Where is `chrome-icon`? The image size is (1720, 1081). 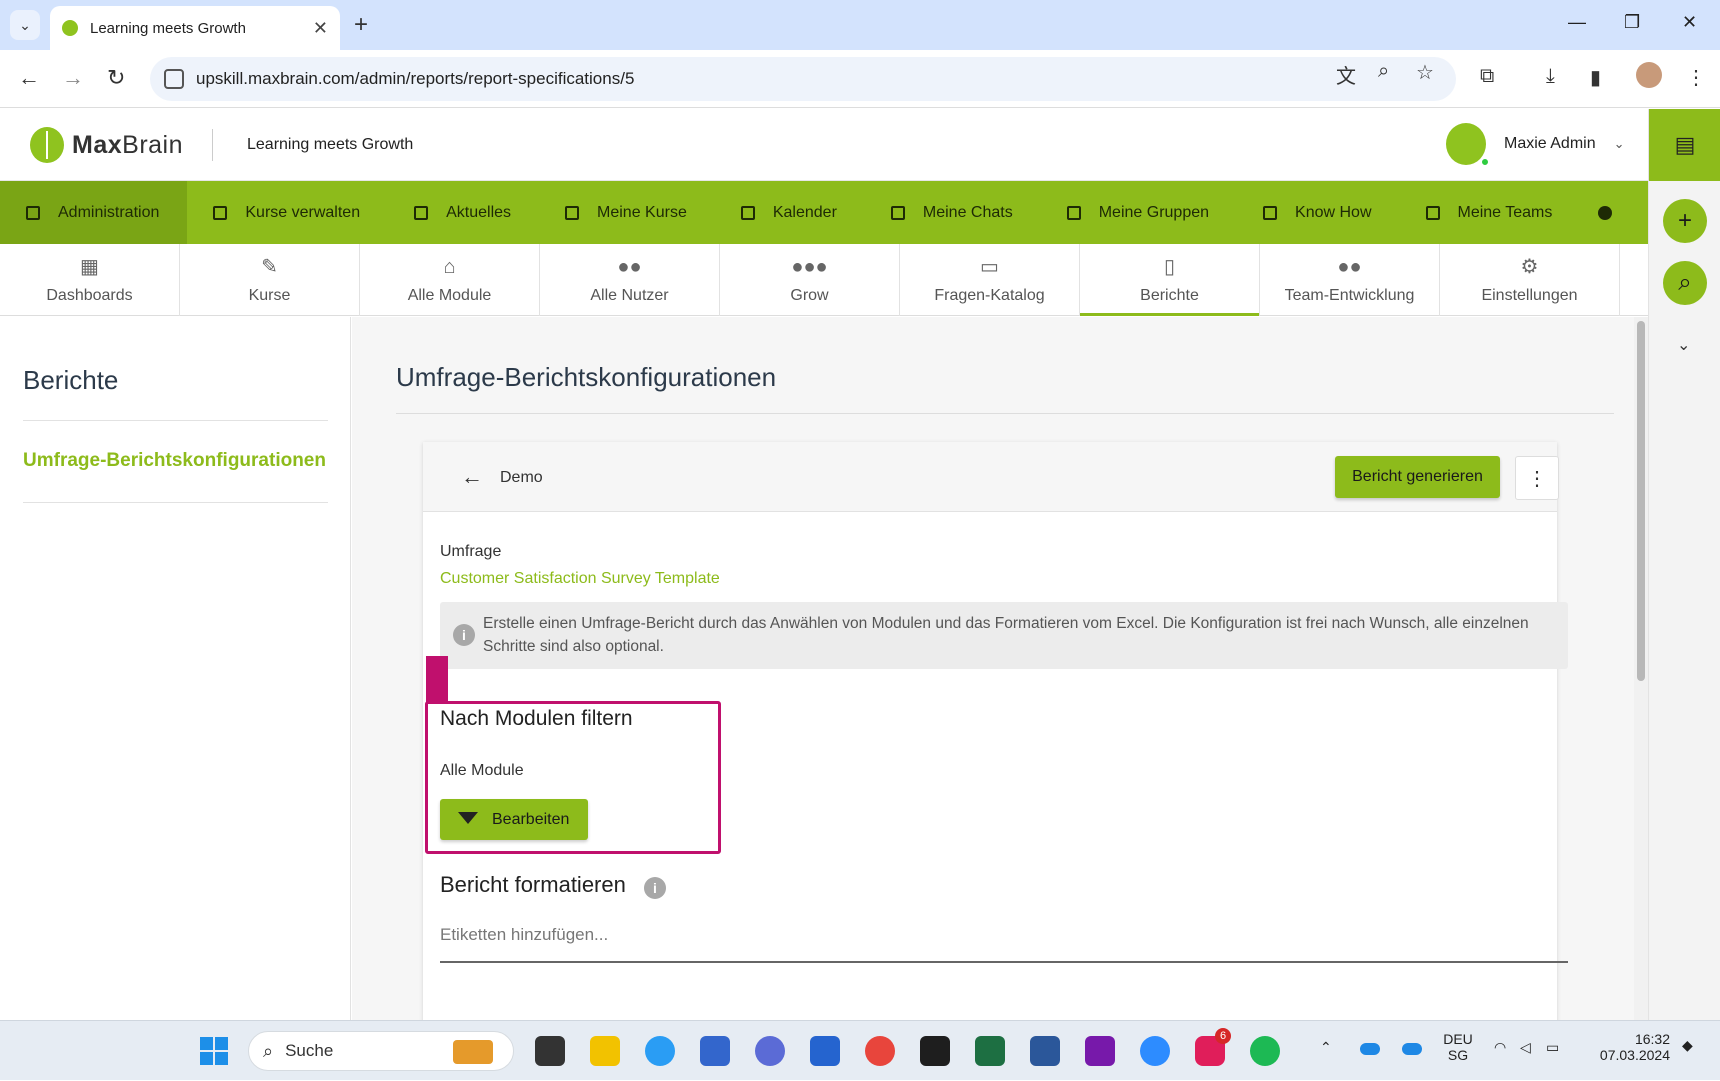
chrome-icon is located at coordinates (880, 1051).